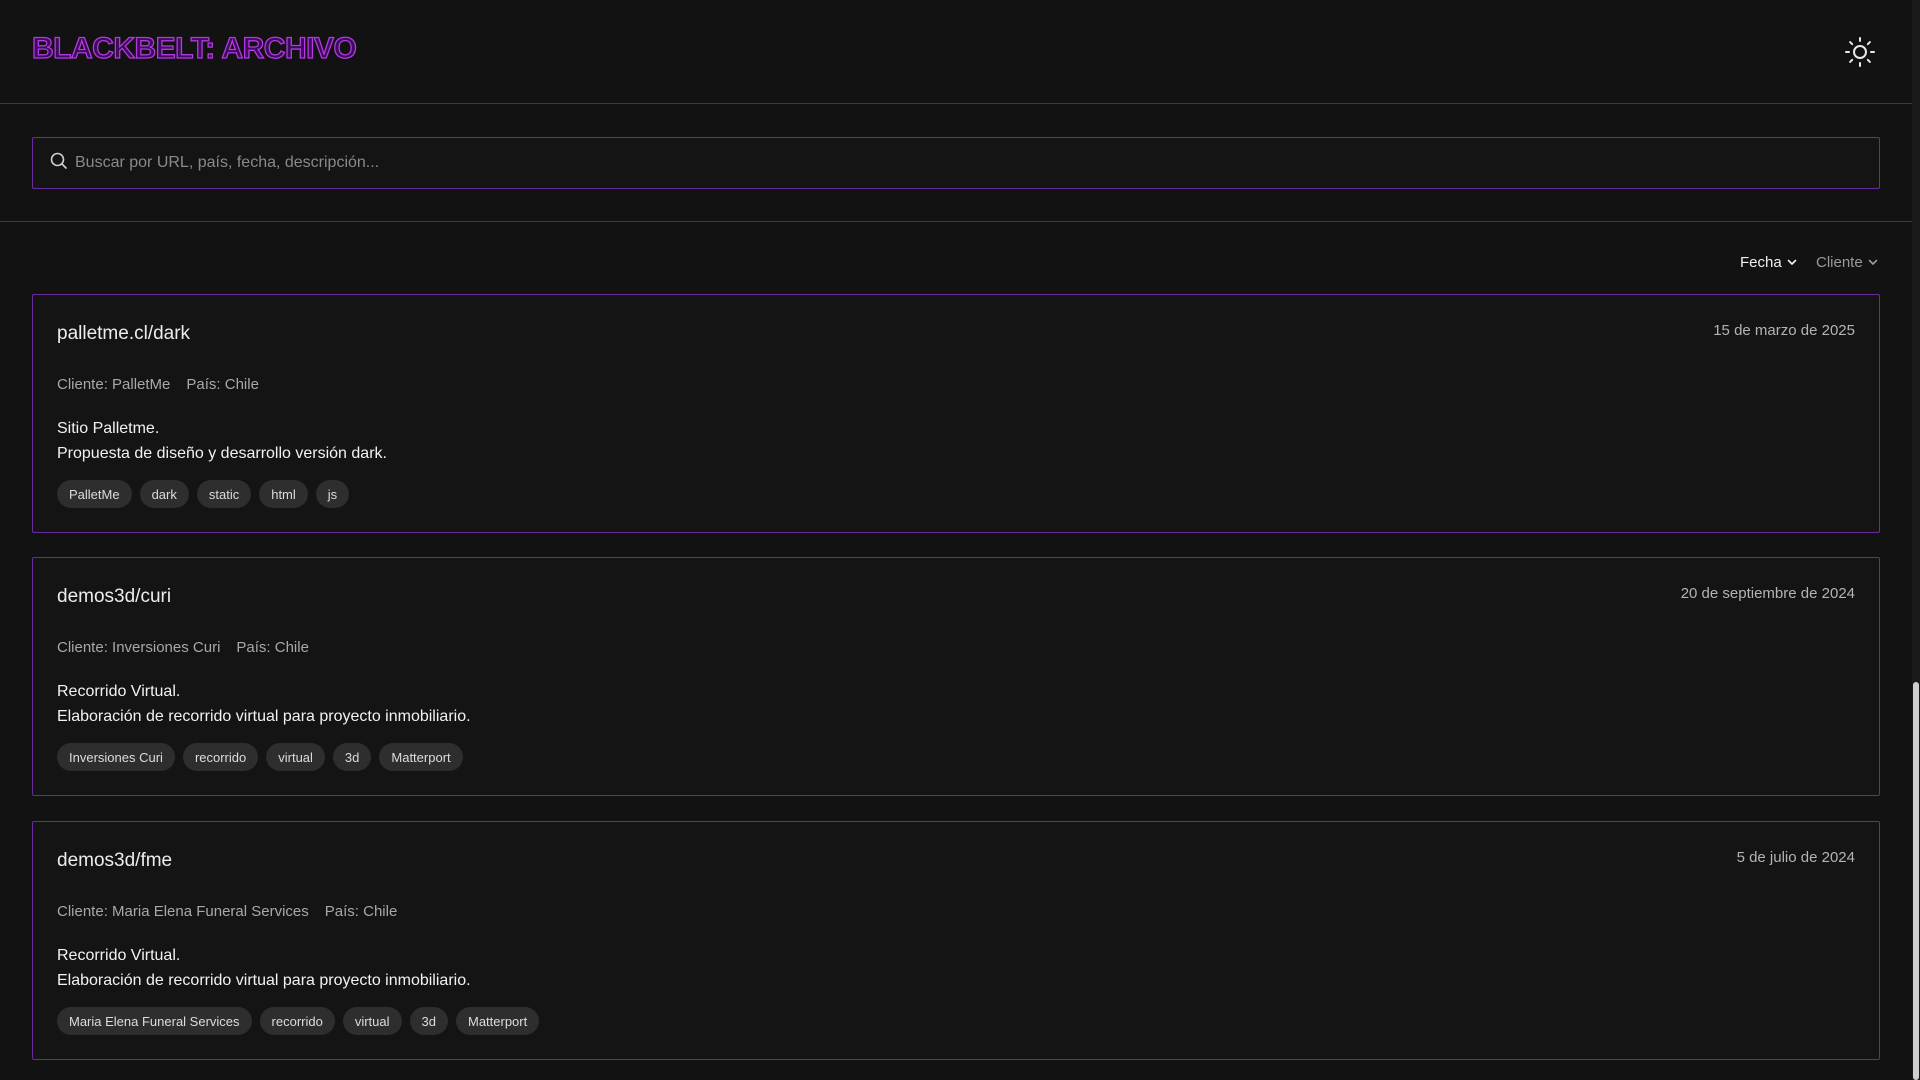 The height and width of the screenshot is (1080, 1920). I want to click on tag-chip: Maria Elena Funeral Services, so click(154, 1021).